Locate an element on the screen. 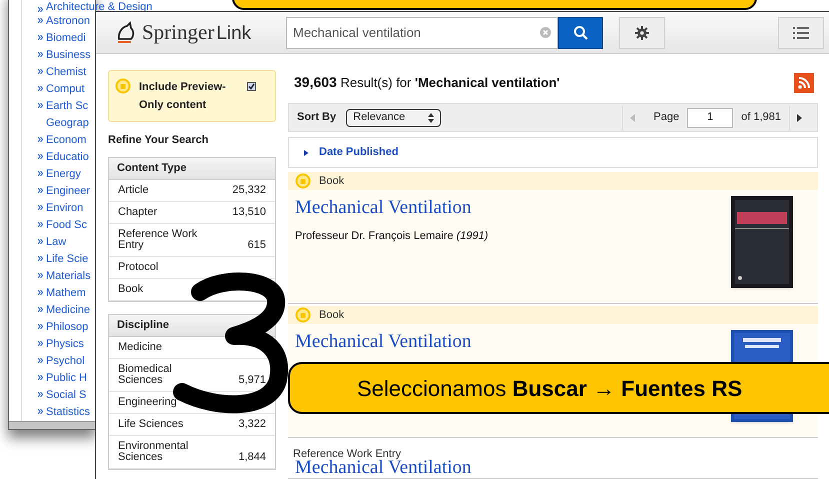 Image resolution: width=829 pixels, height=479 pixels. subject-link: Law is located at coordinates (56, 242).